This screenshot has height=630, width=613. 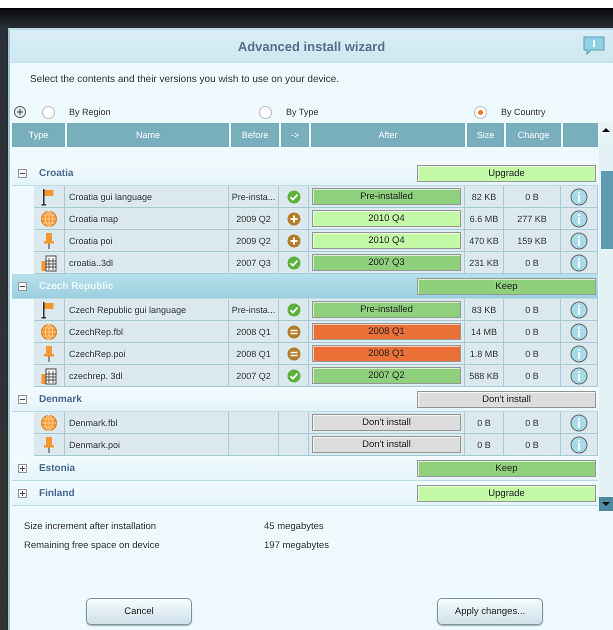 I want to click on add-icon, so click(x=20, y=112).